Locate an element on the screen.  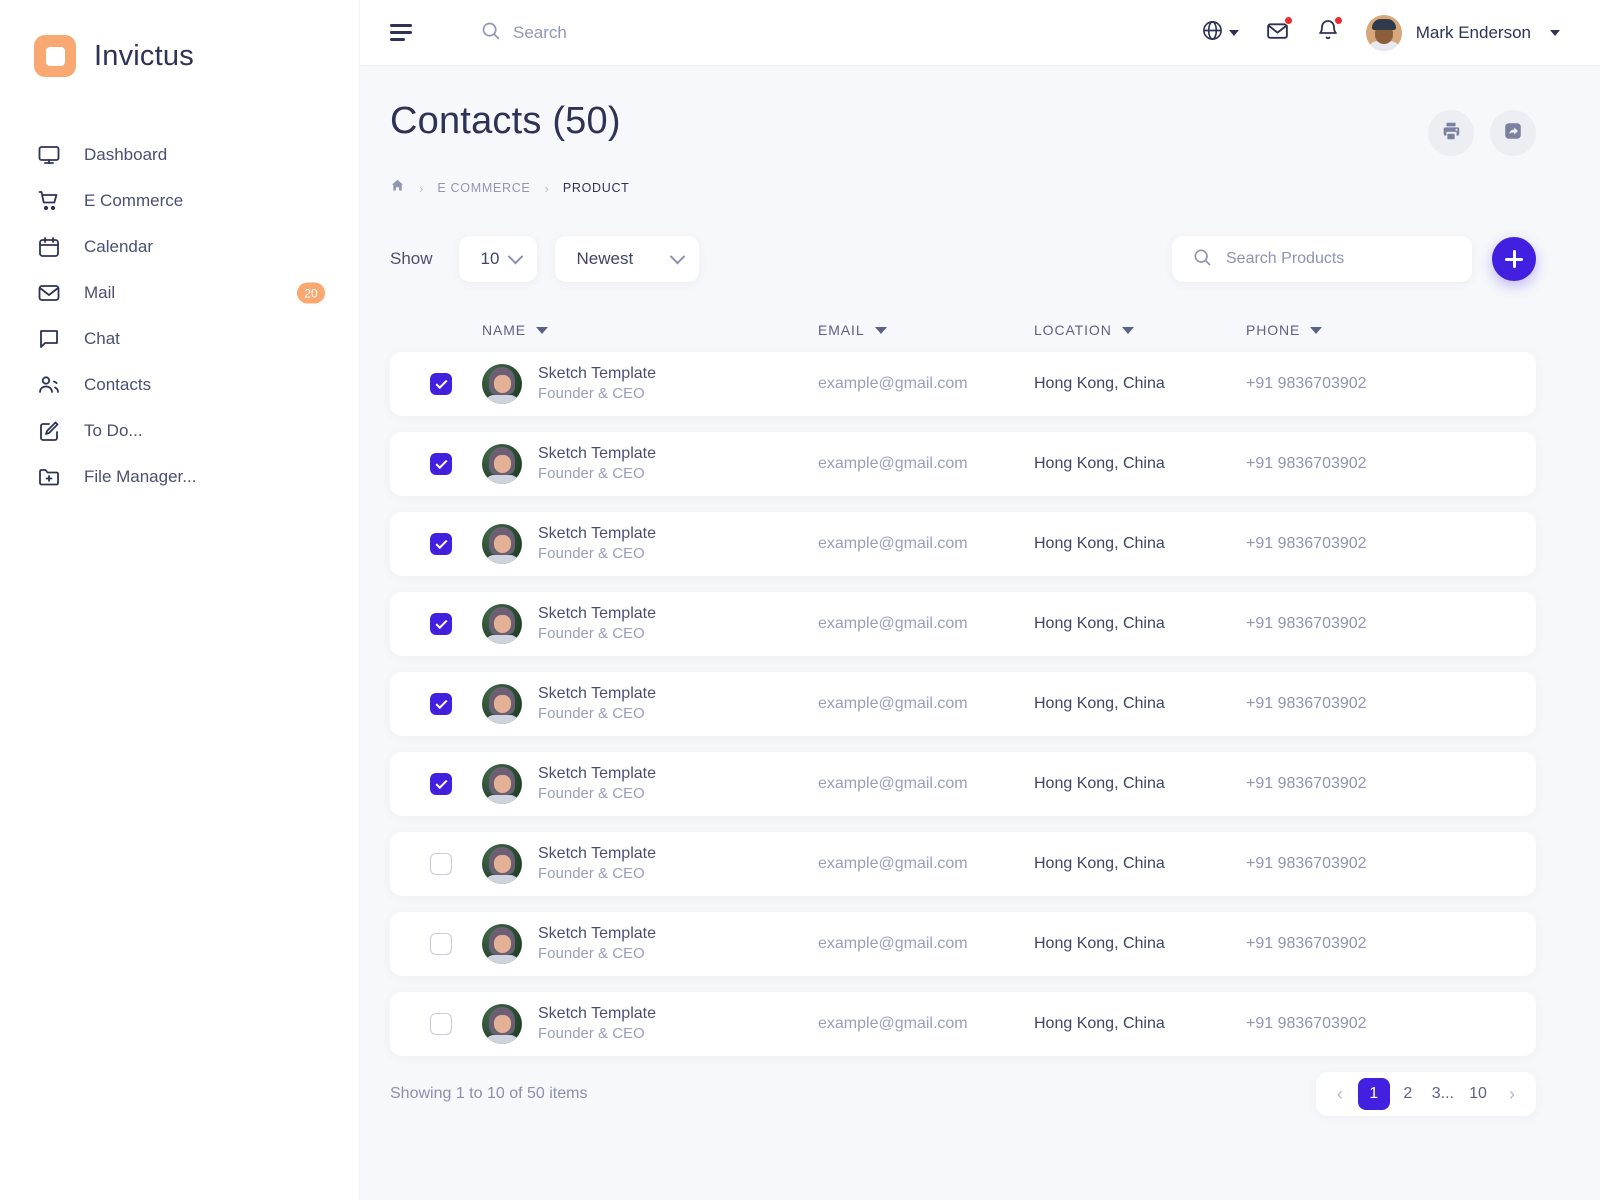
column-label: NAME is located at coordinates (504, 330).